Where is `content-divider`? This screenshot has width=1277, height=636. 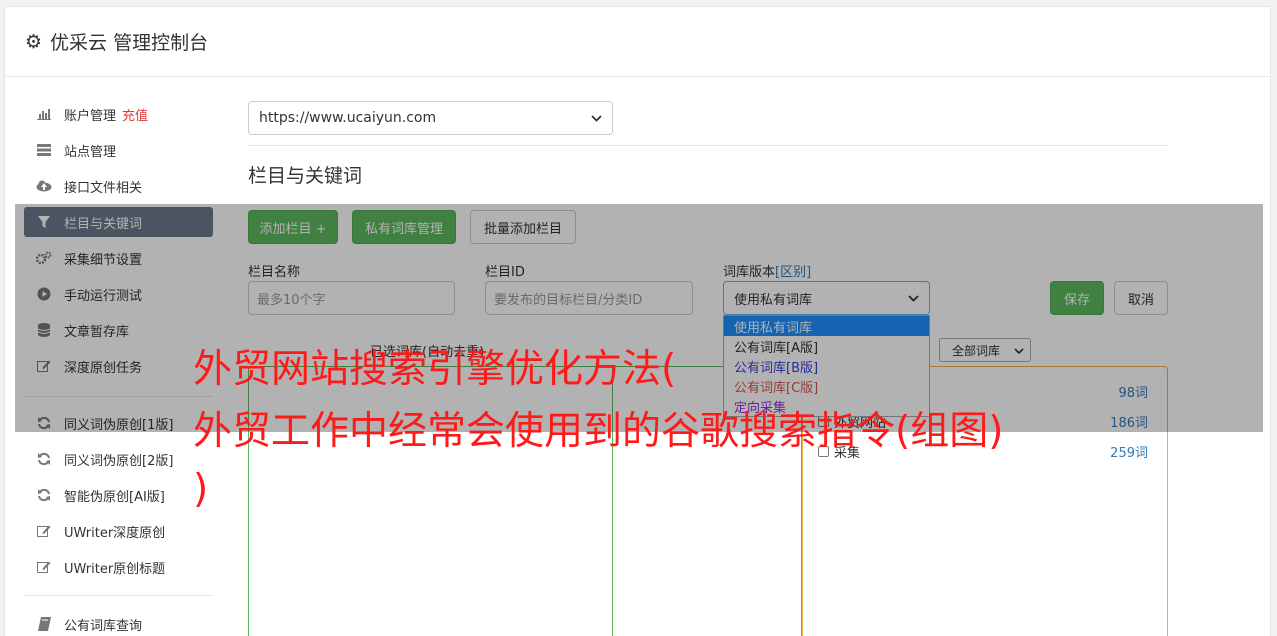
content-divider is located at coordinates (708, 145).